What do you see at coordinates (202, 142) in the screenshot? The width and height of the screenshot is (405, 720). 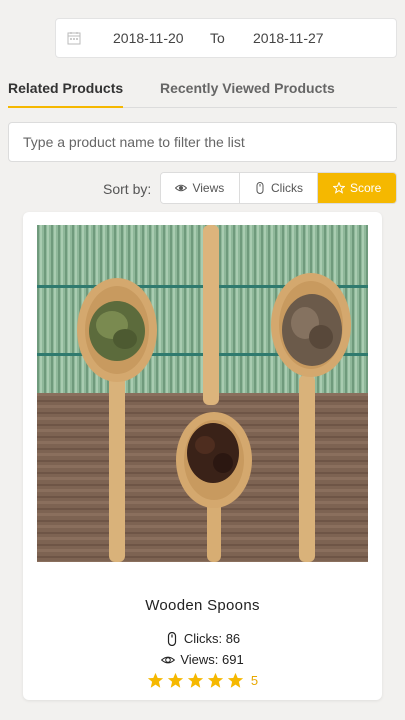 I see `product-filter-input` at bounding box center [202, 142].